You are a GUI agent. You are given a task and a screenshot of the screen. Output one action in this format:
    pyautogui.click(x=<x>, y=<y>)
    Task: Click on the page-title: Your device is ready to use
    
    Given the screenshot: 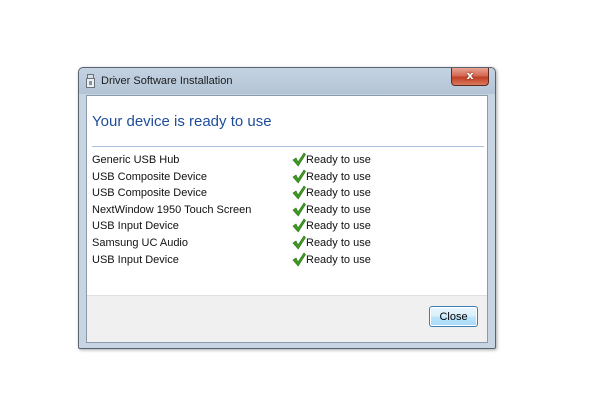 What is the action you would take?
    pyautogui.click(x=182, y=121)
    